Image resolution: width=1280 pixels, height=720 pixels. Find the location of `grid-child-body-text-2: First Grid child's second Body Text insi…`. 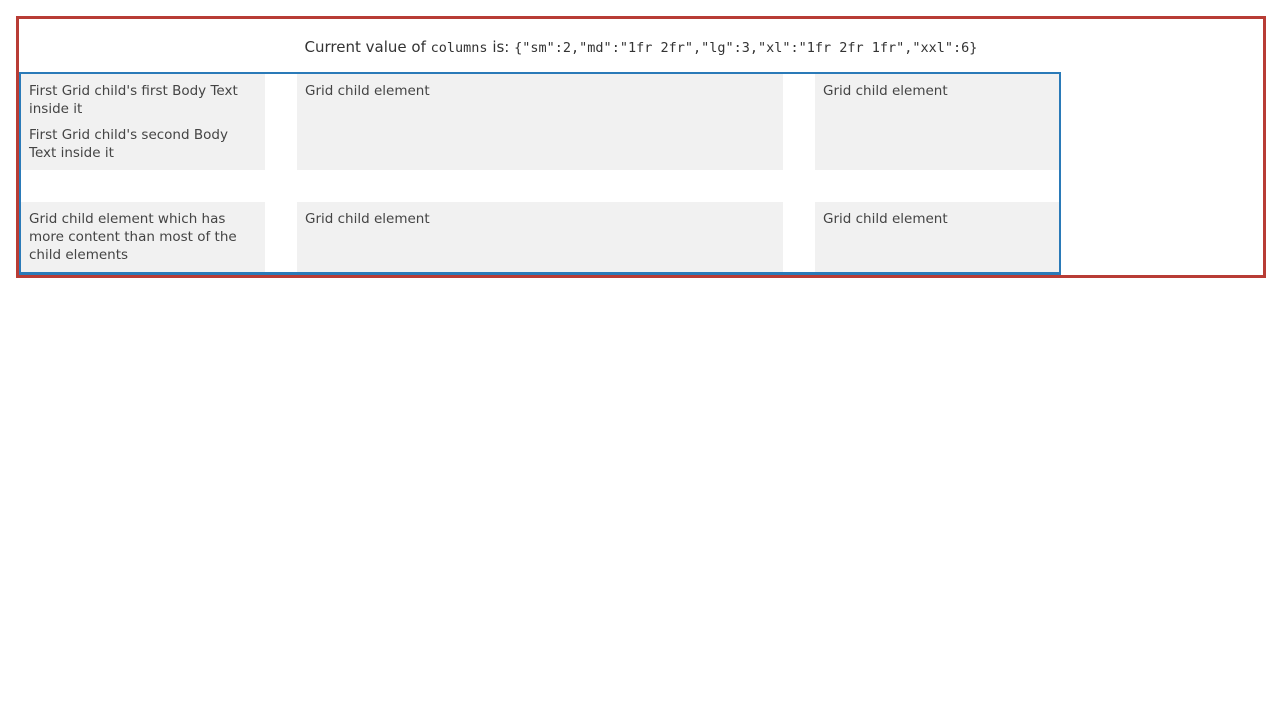

grid-child-body-text-2: First Grid child's second Body Text insi… is located at coordinates (128, 144).